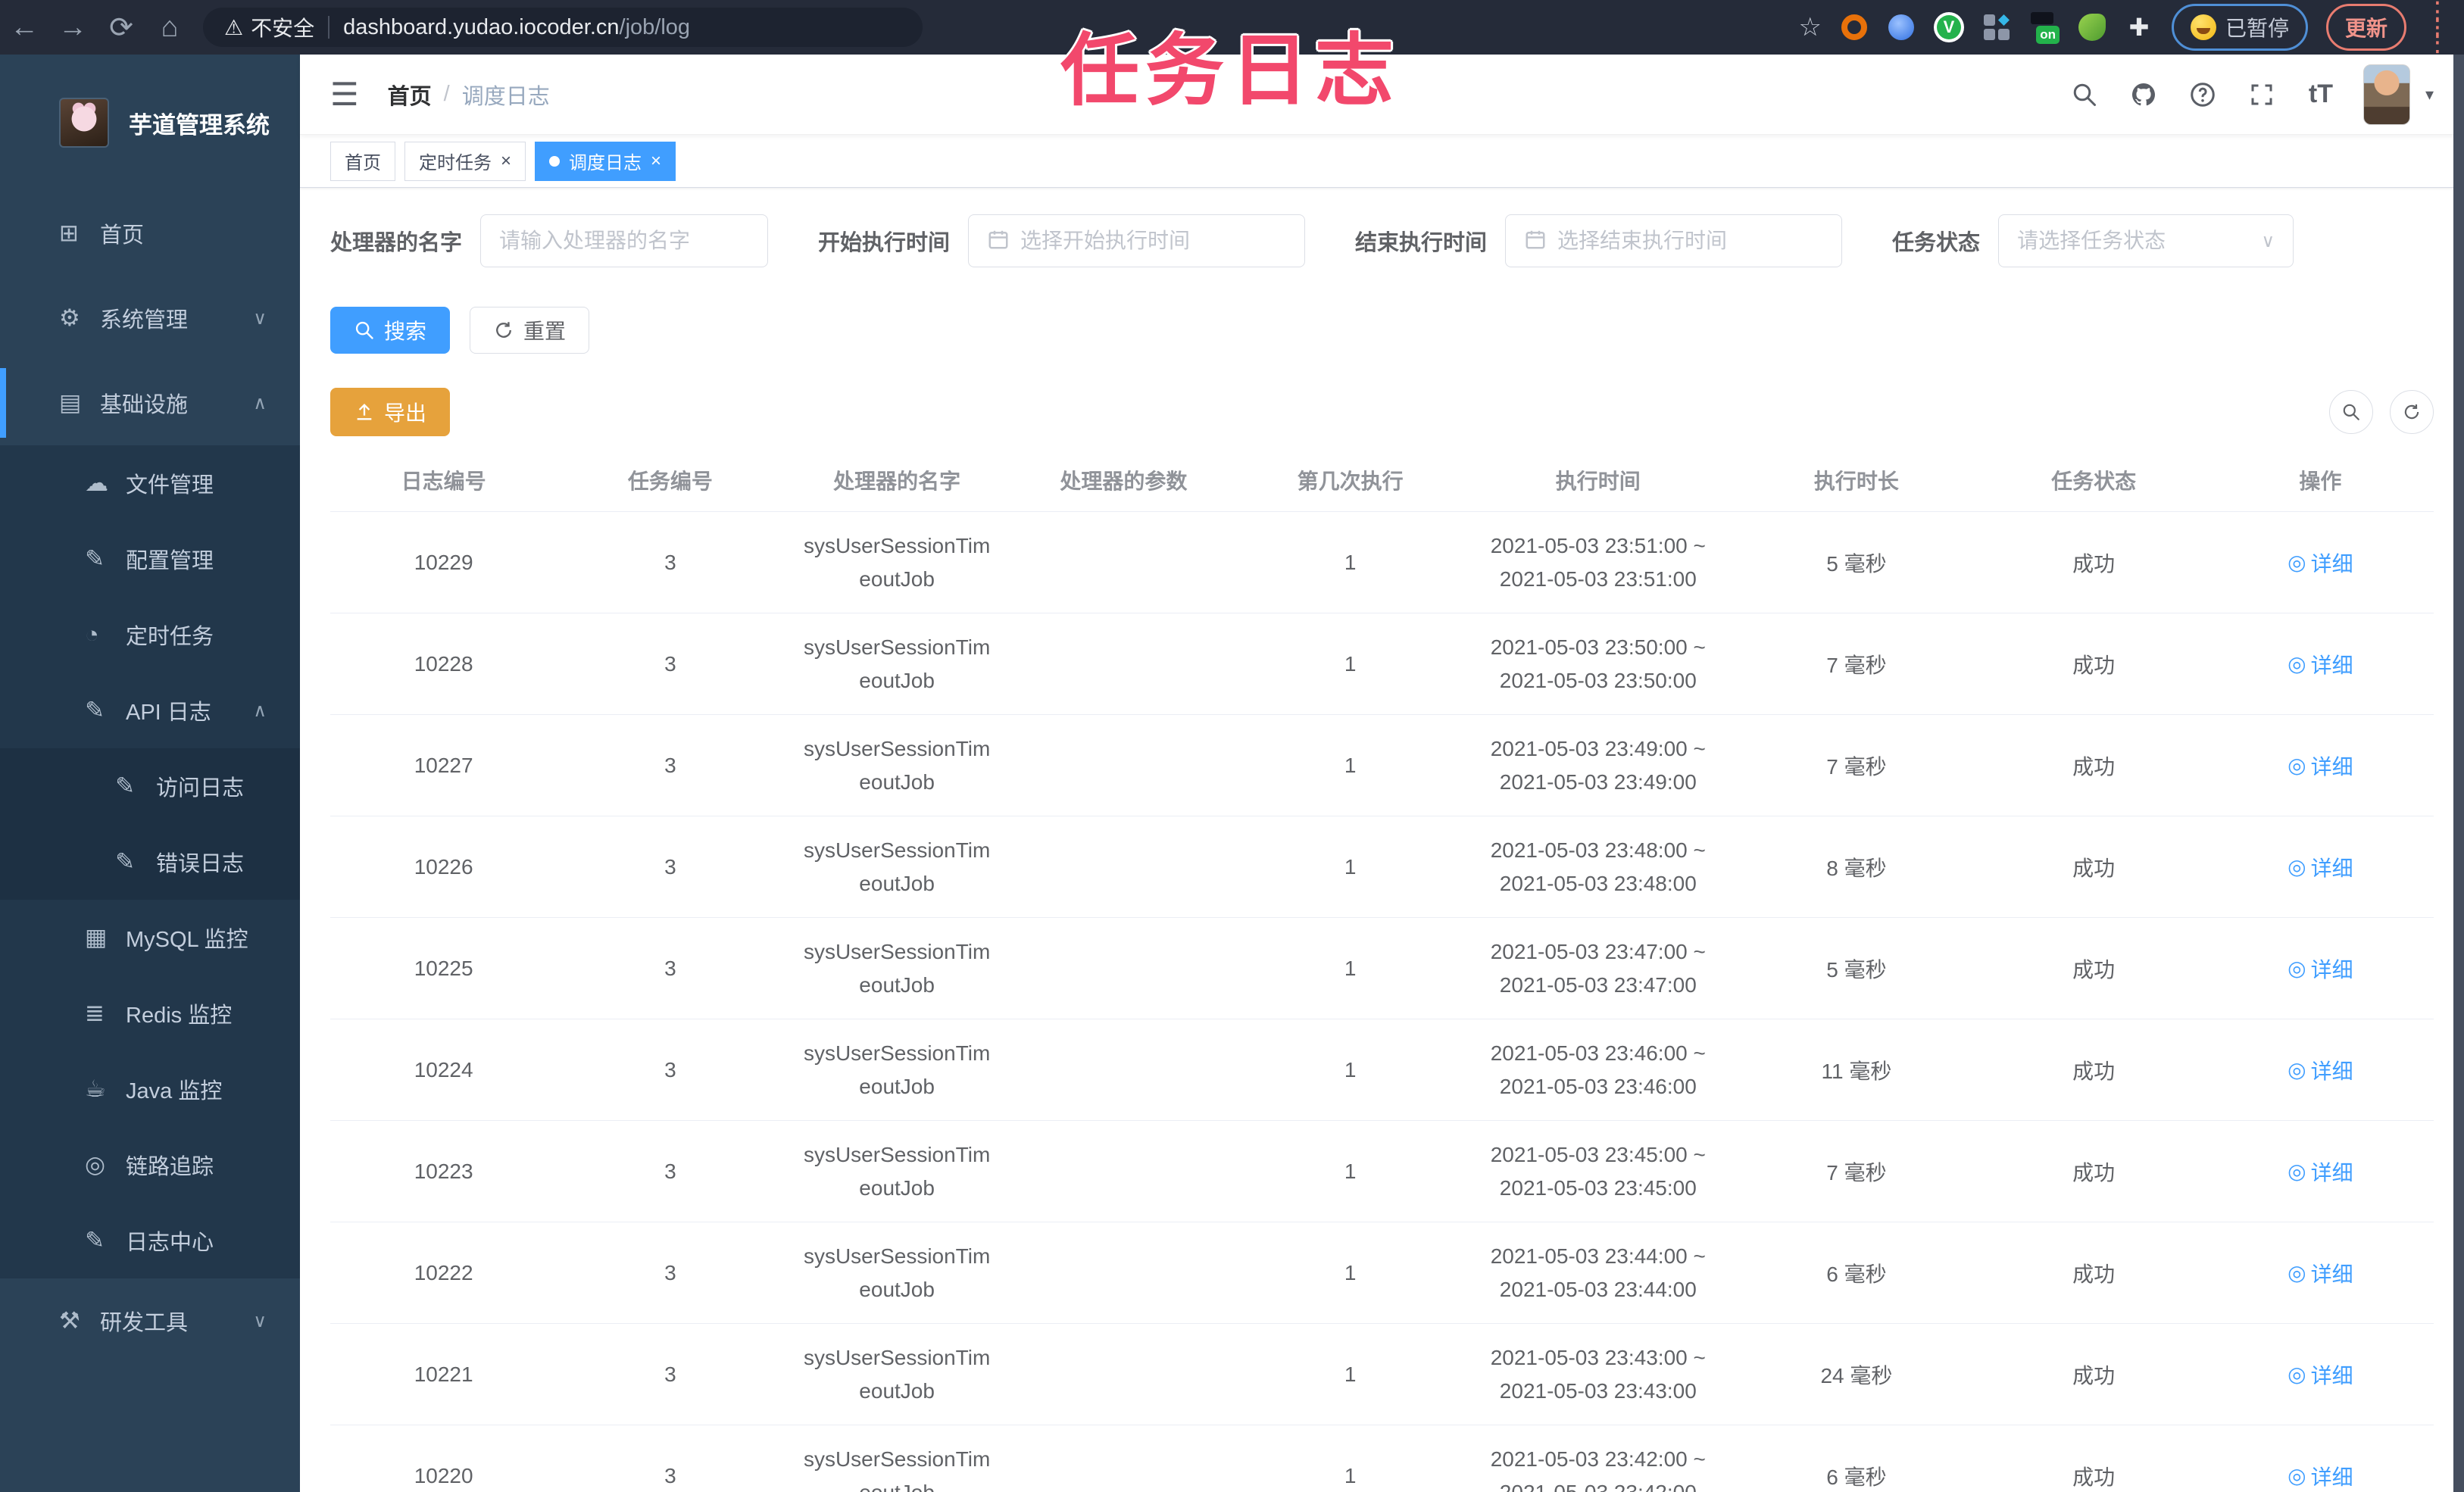 This screenshot has width=2464, height=1492. I want to click on help-icon, so click(2202, 94).